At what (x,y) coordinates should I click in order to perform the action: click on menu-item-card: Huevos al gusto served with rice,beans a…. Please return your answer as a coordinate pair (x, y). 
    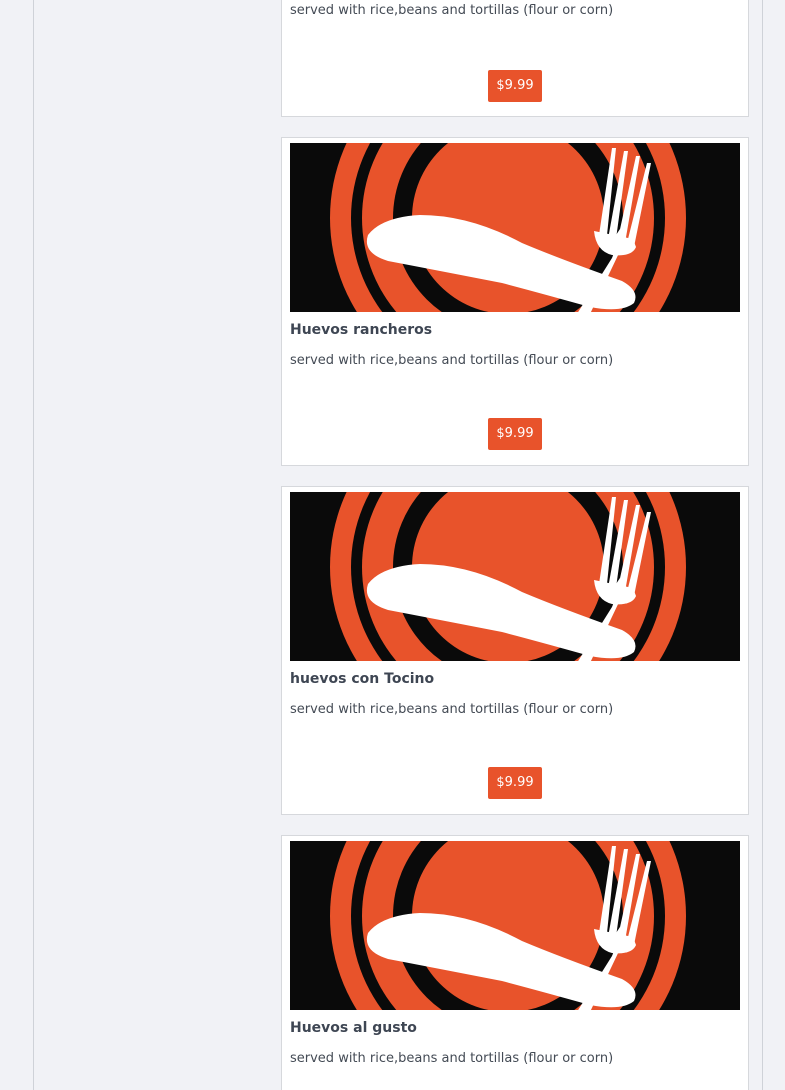
    Looking at the image, I should click on (515, 962).